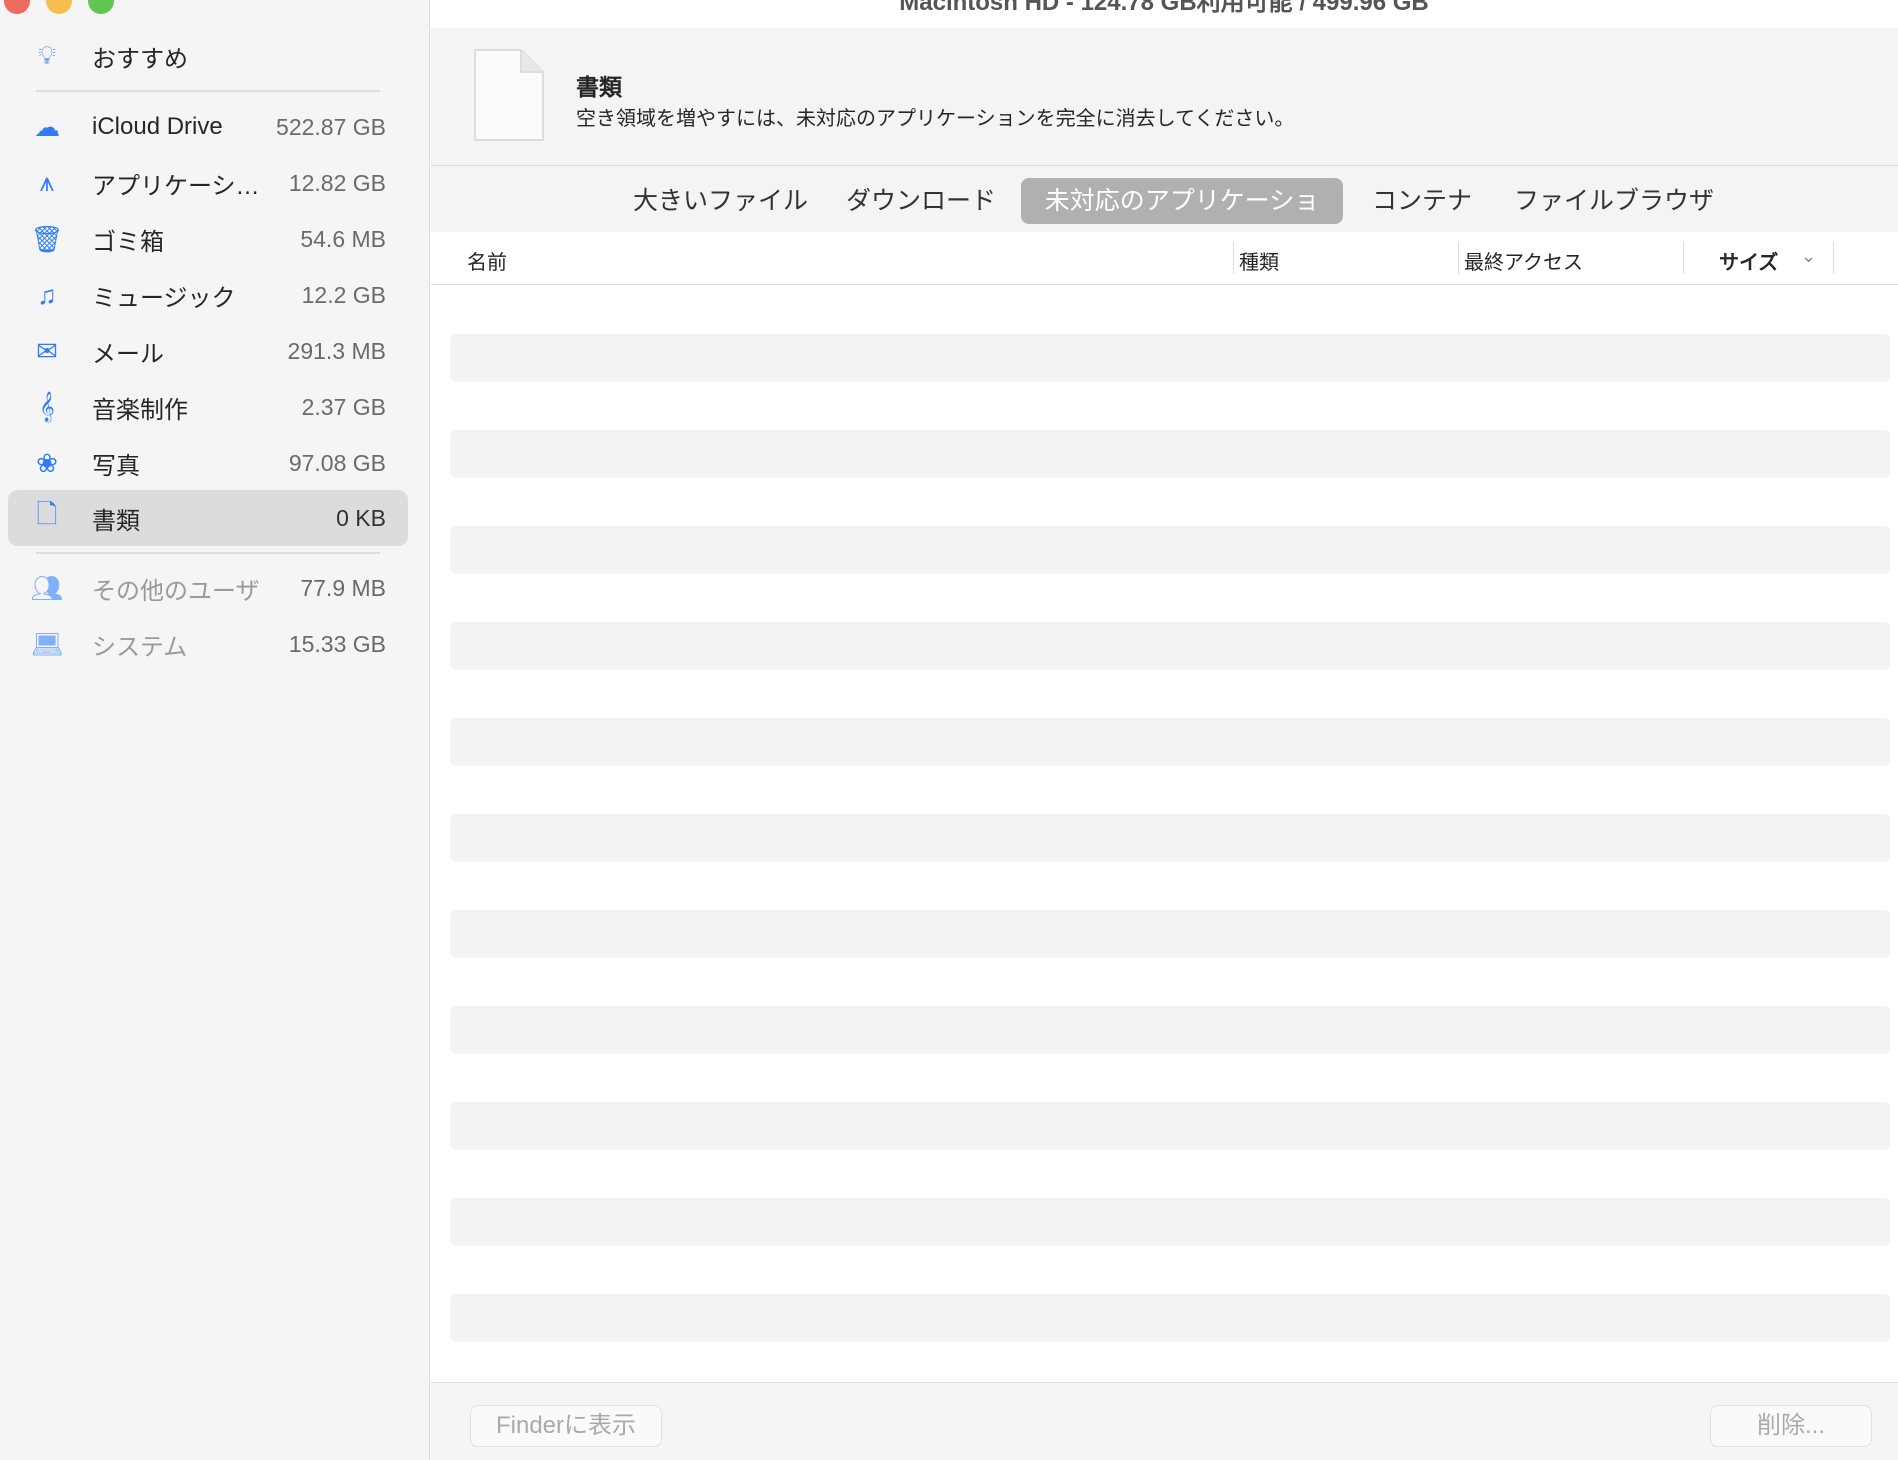 The width and height of the screenshot is (1898, 1460). I want to click on column-last-access: 最終アクセス, so click(1523, 260).